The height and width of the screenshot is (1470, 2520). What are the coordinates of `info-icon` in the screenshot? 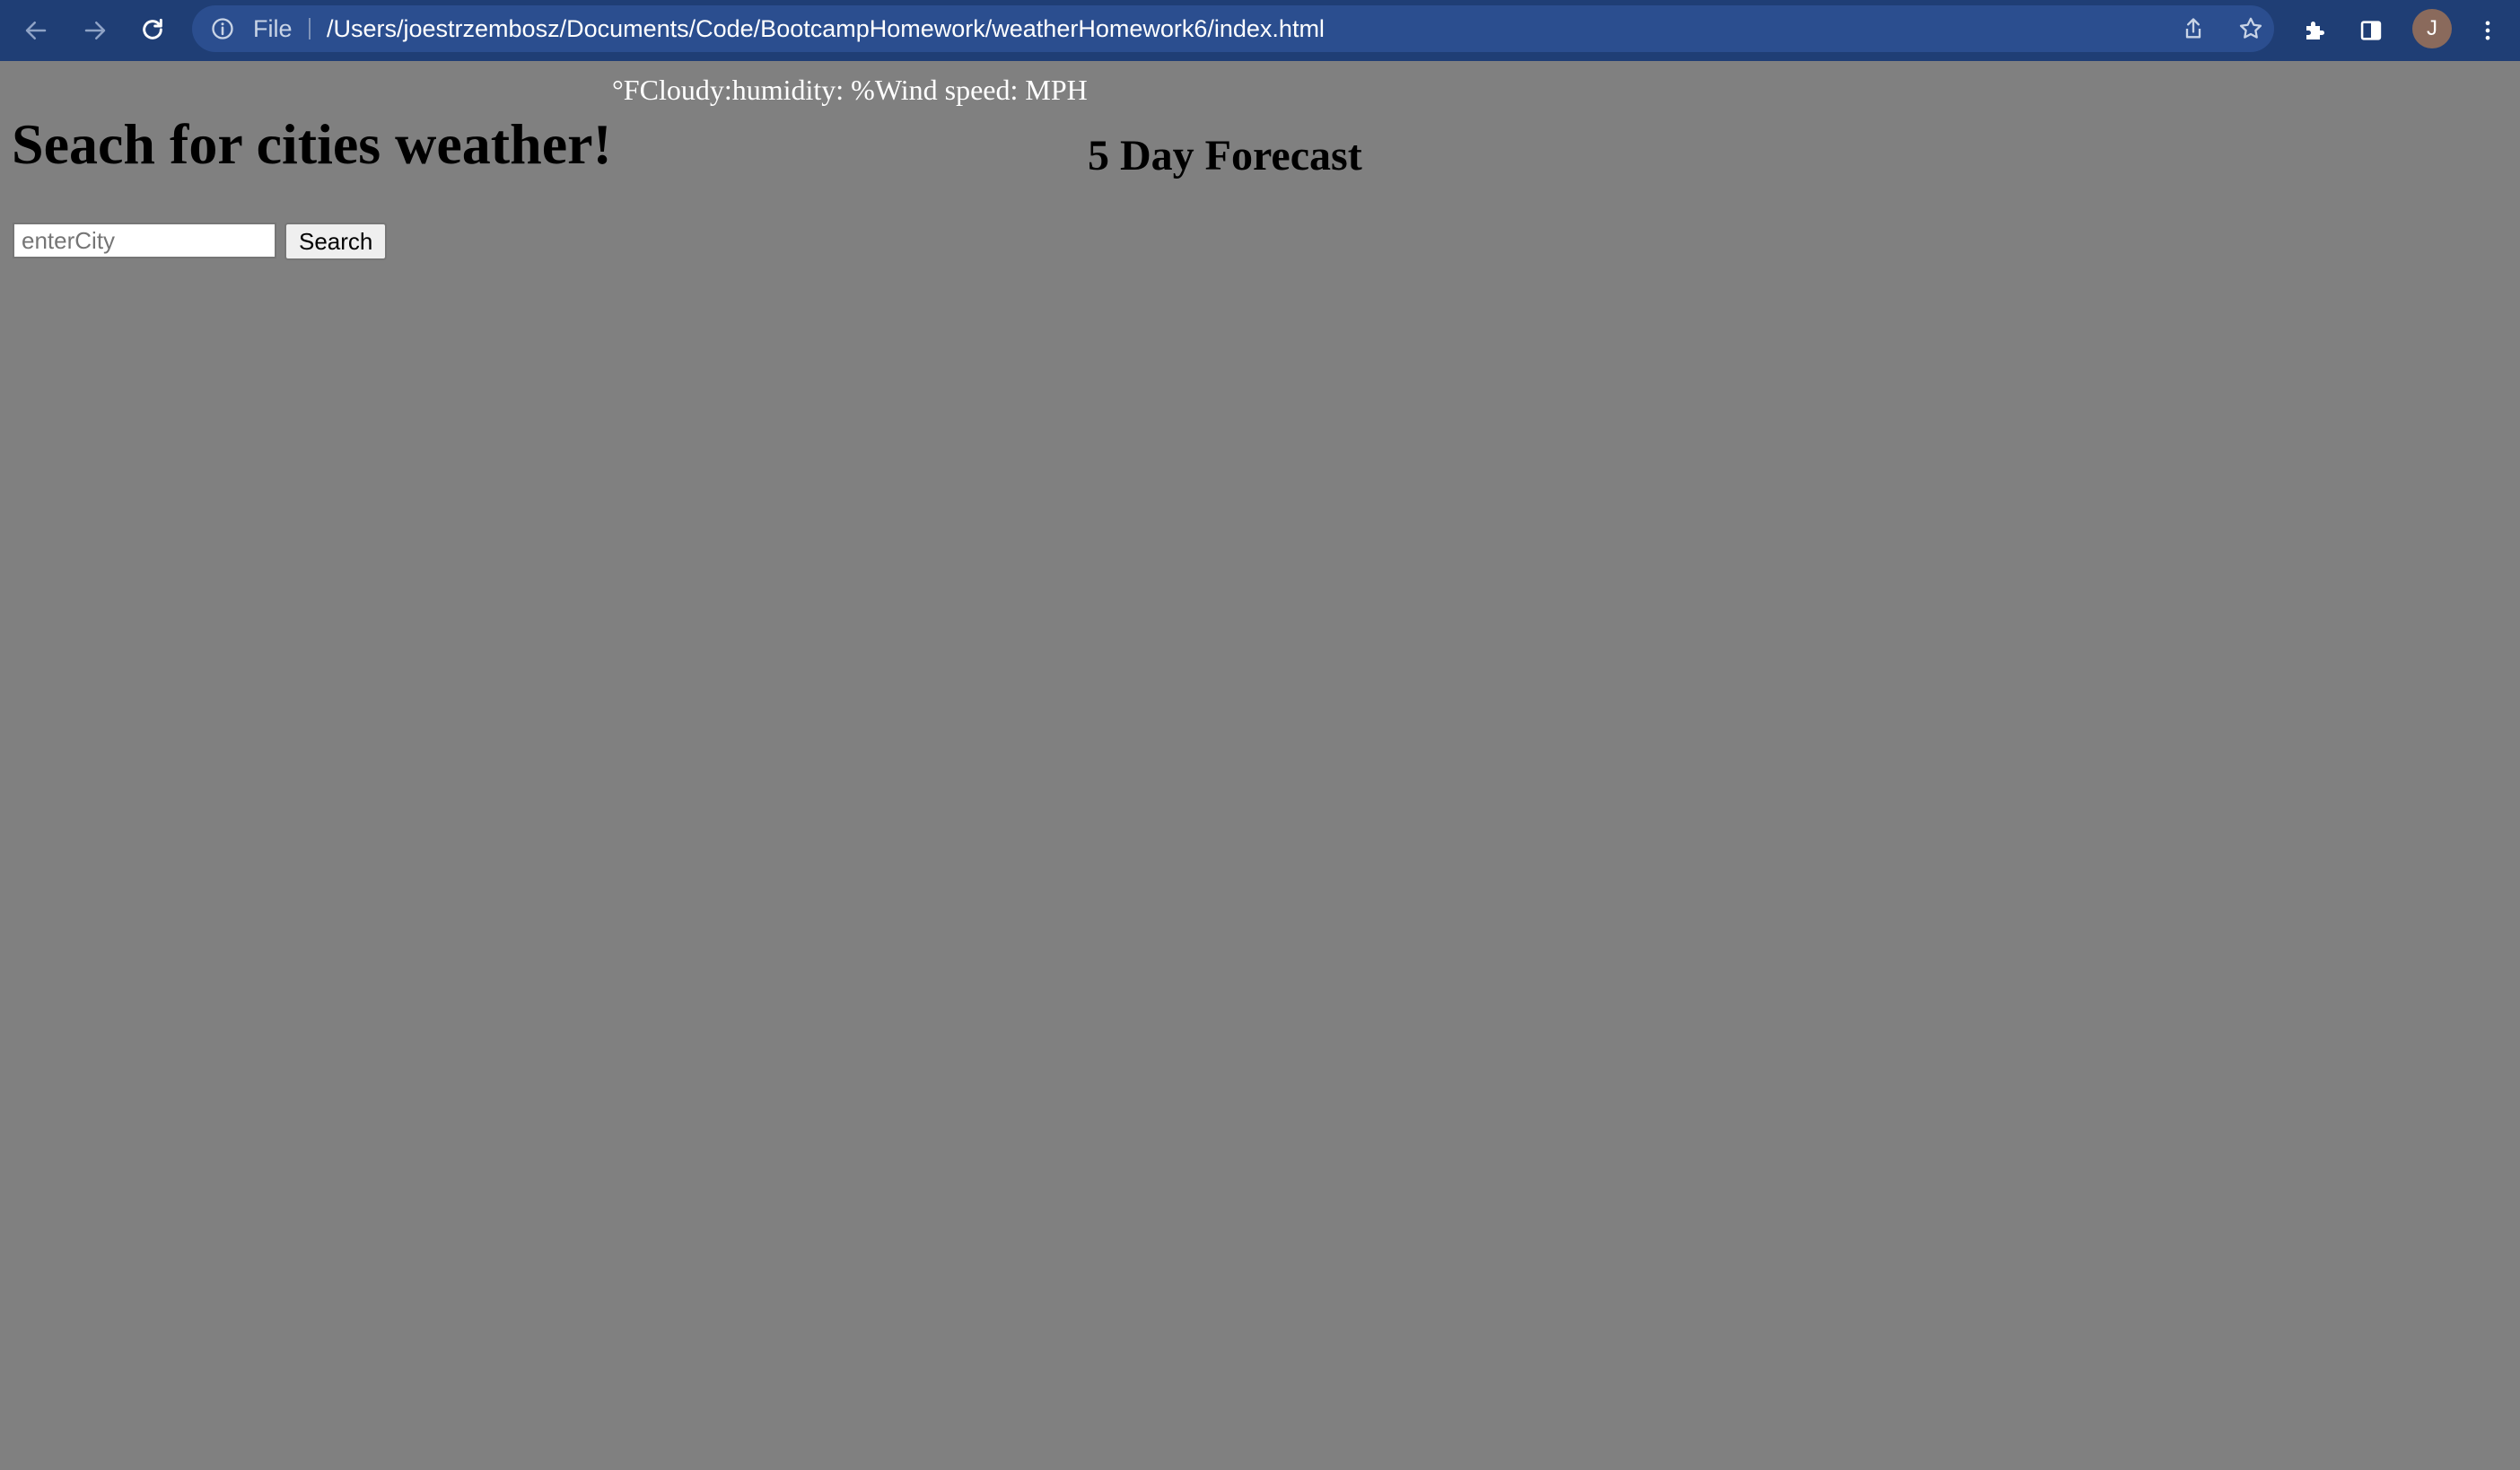 It's located at (223, 29).